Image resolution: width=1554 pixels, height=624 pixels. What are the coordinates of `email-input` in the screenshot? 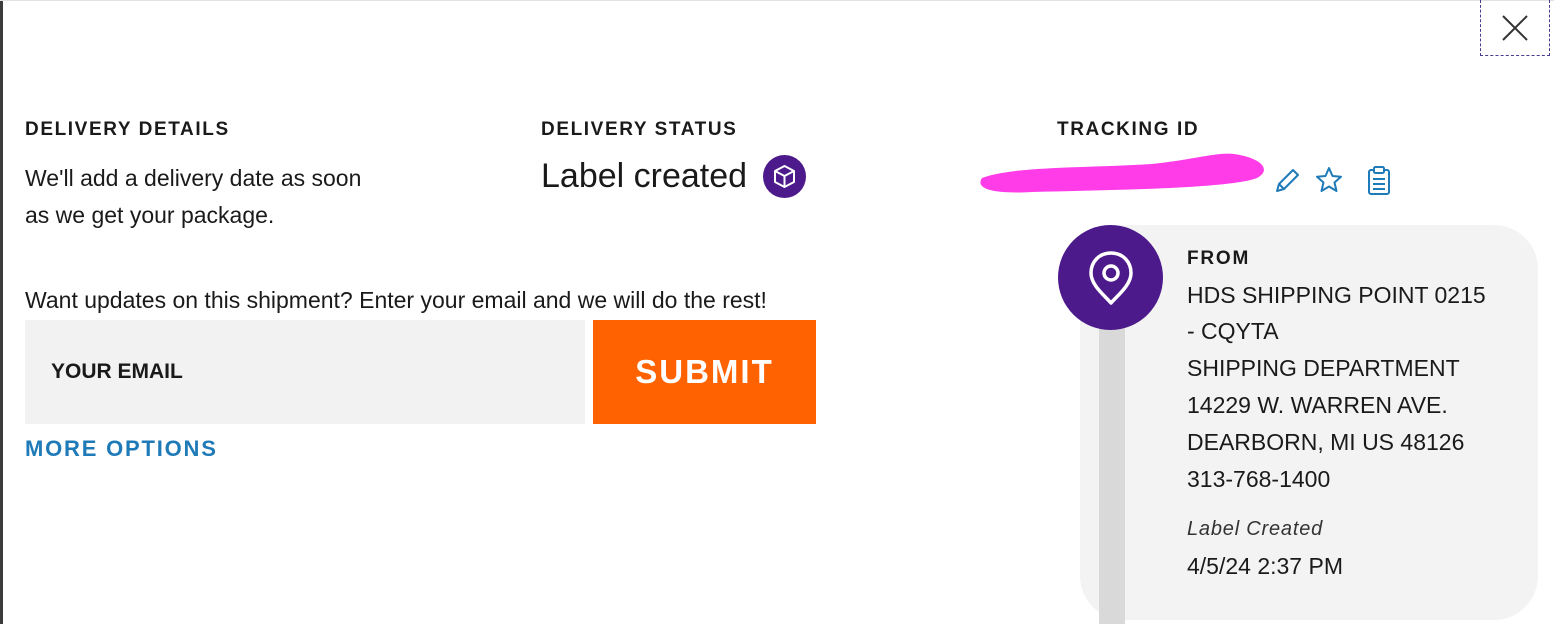 It's located at (305, 372).